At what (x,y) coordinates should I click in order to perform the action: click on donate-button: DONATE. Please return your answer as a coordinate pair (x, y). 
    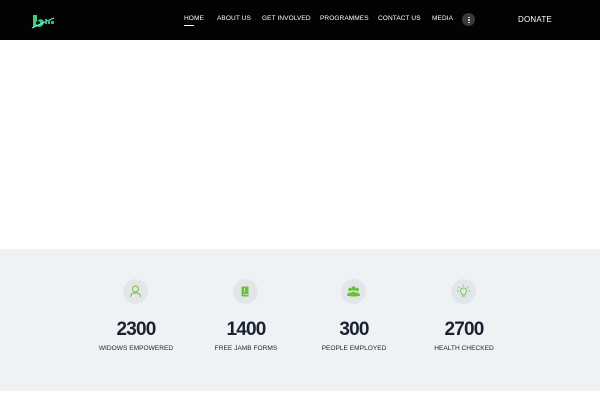
    Looking at the image, I should click on (535, 19).